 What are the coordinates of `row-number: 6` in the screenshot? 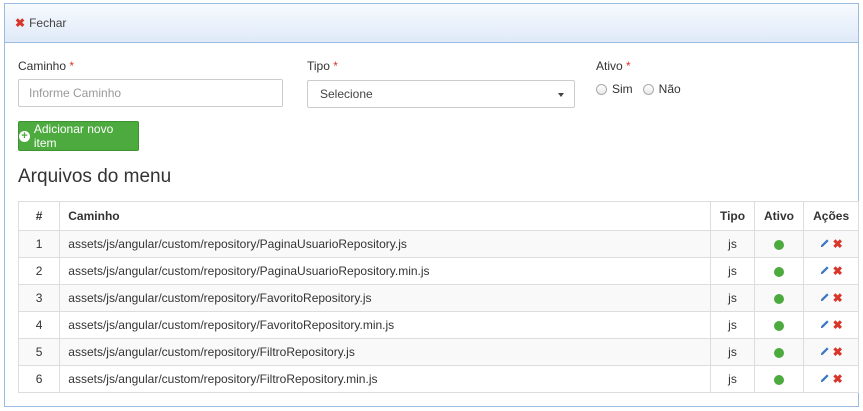 It's located at (39, 379).